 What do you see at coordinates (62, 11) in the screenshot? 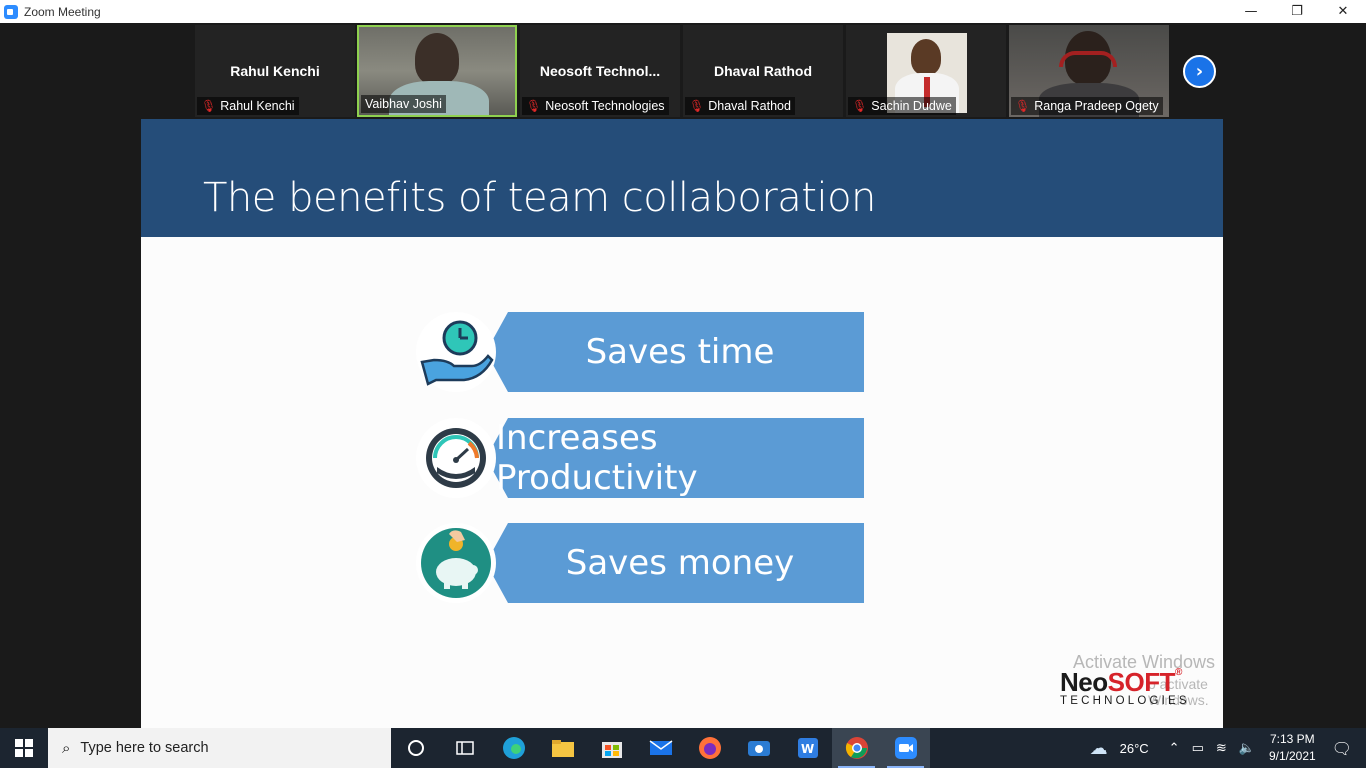
I see `window-title: Zoom Meeting` at bounding box center [62, 11].